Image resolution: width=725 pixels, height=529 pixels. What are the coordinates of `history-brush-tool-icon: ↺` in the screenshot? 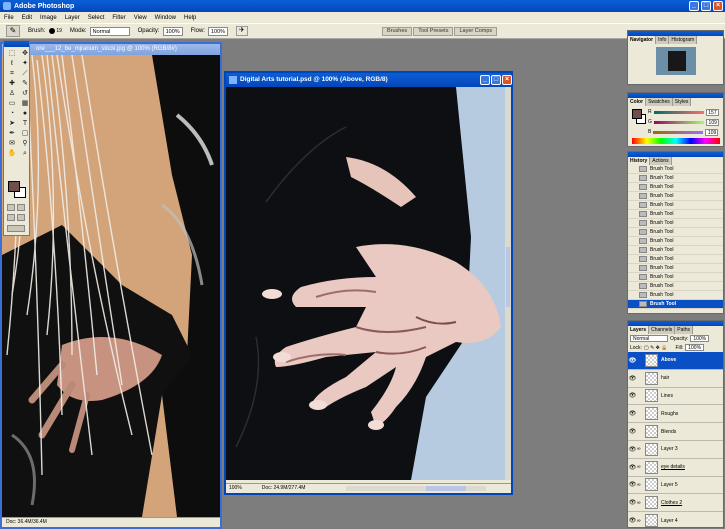 It's located at (25, 93).